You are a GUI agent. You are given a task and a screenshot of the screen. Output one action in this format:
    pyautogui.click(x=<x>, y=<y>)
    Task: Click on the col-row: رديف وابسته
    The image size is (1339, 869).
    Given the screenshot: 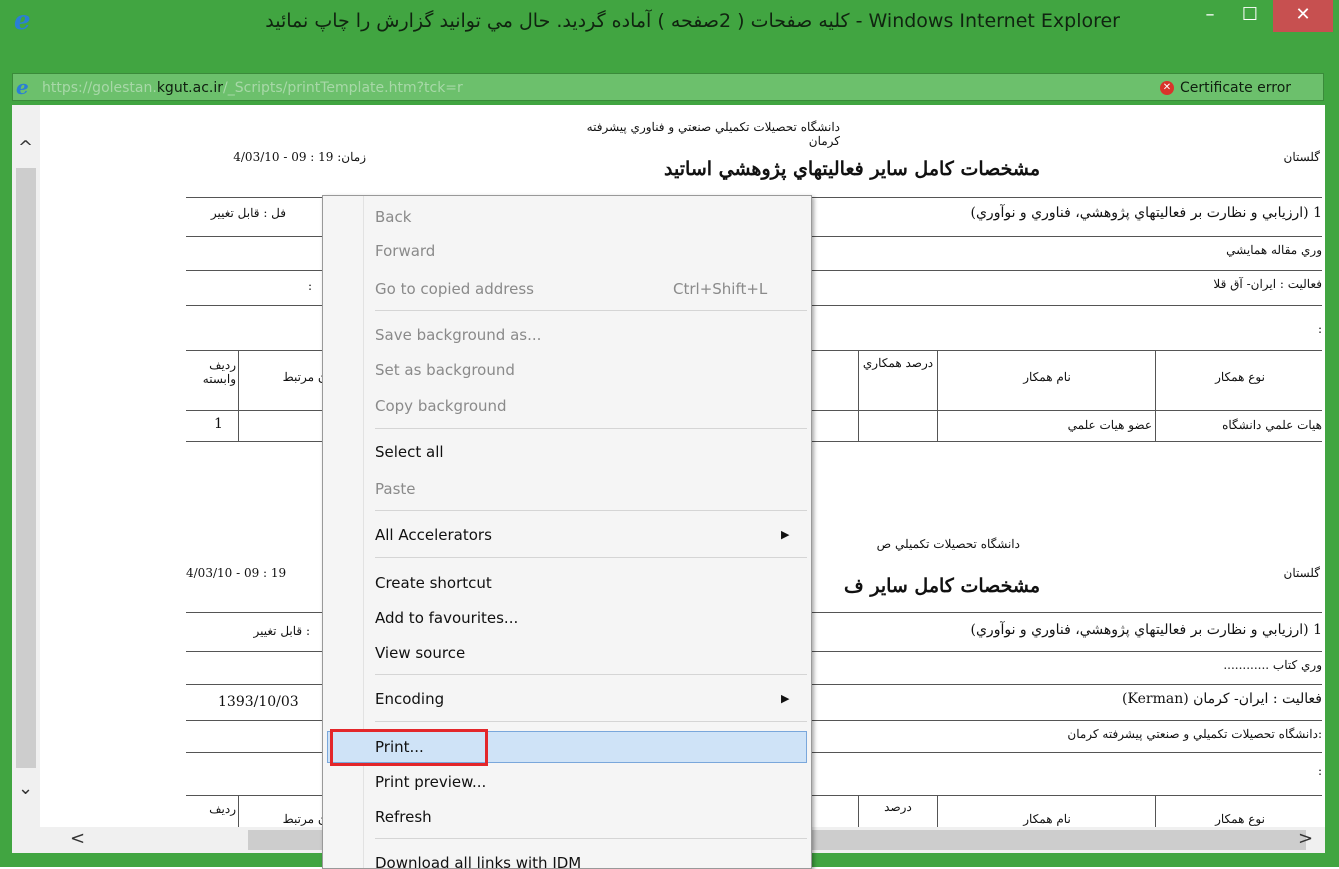 What is the action you would take?
    pyautogui.click(x=219, y=372)
    